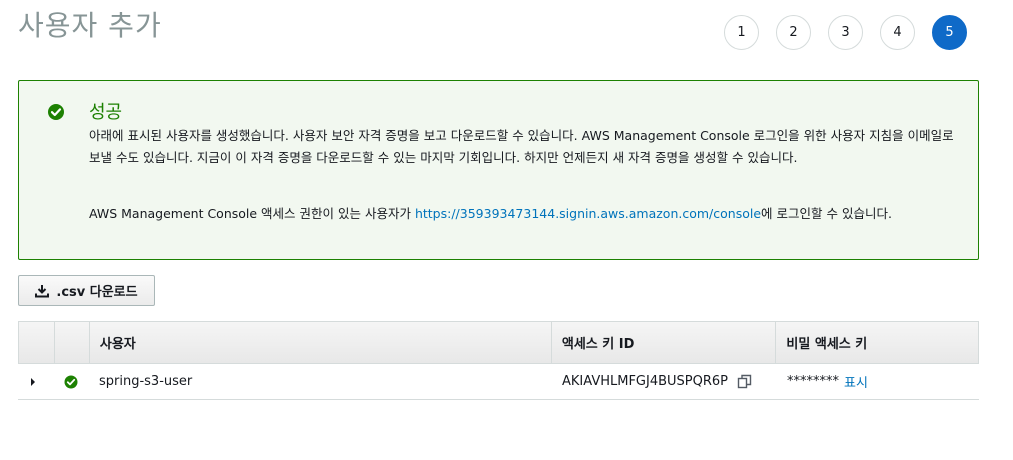 The image size is (1013, 460). What do you see at coordinates (321, 342) in the screenshot?
I see `header-user: 사용자` at bounding box center [321, 342].